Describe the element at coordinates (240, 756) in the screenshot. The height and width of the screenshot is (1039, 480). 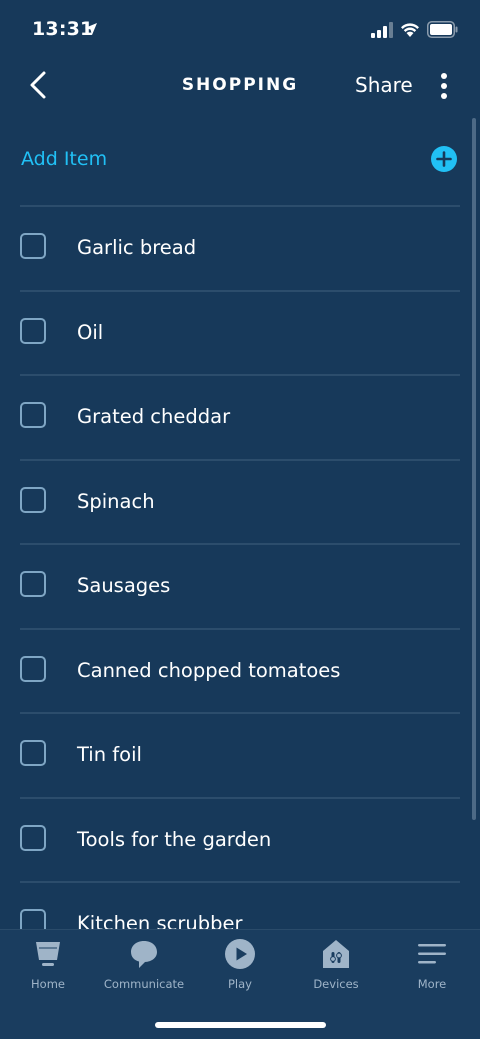
I see `list-item: Tin foil` at that location.